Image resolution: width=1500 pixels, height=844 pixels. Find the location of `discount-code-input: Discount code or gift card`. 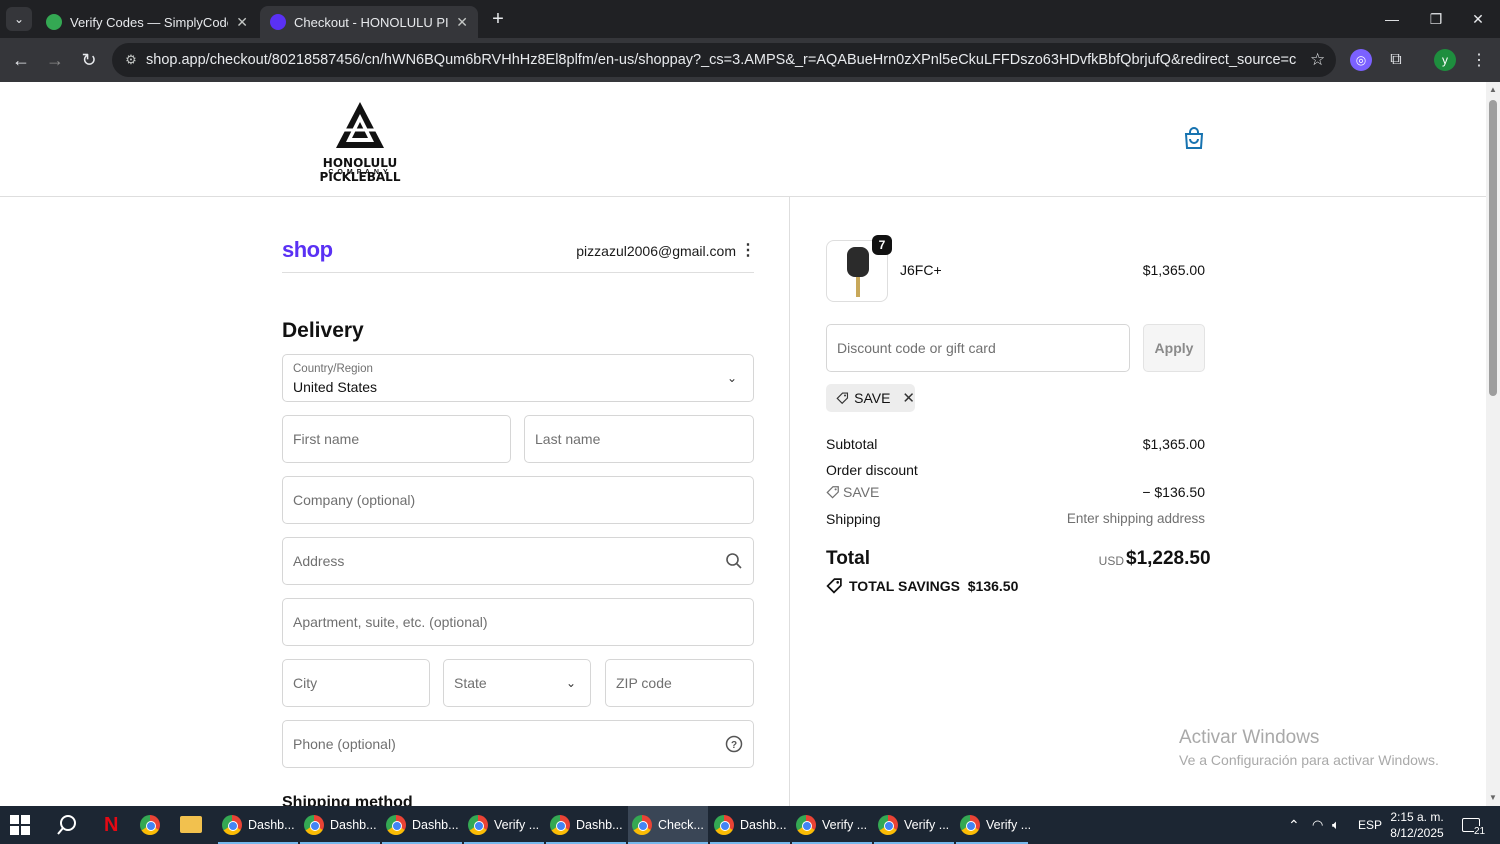

discount-code-input: Discount code or gift card is located at coordinates (978, 348).